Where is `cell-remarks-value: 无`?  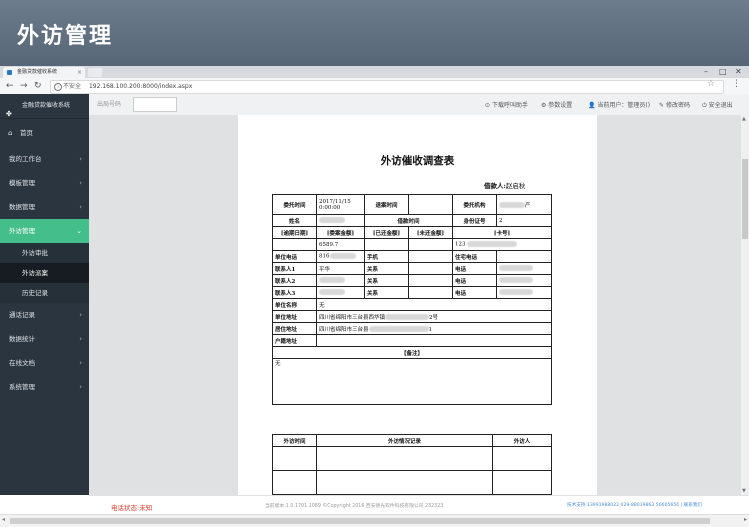
cell-remarks-value: 无 is located at coordinates (412, 381).